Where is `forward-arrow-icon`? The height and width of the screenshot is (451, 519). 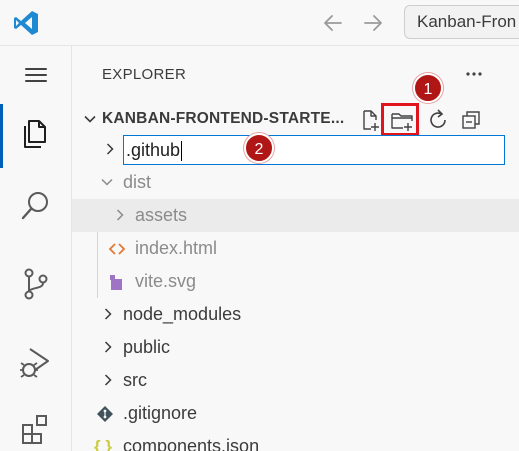
forward-arrow-icon is located at coordinates (373, 23).